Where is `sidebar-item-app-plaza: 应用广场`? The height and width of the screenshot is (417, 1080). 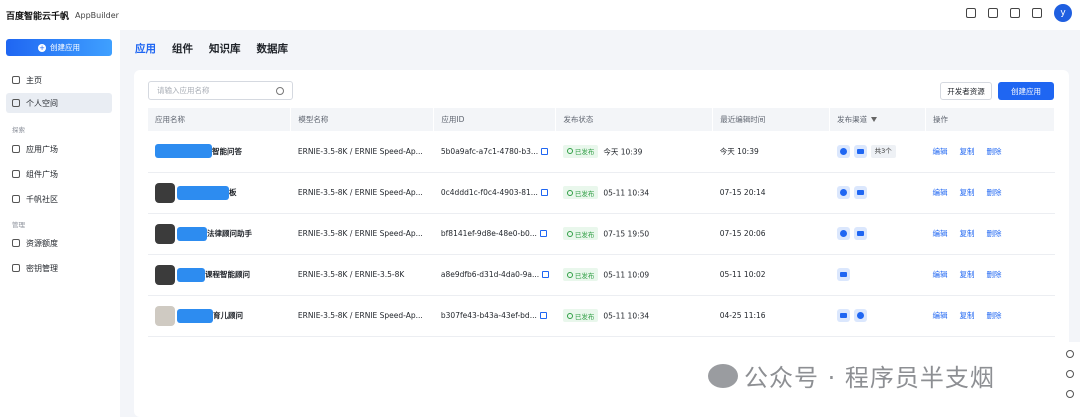
sidebar-item-app-plaza: 应用广场 is located at coordinates (59, 149).